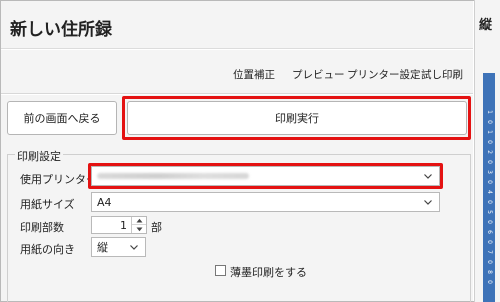 The image size is (500, 302). I want to click on copies-value: 1, so click(123, 225).